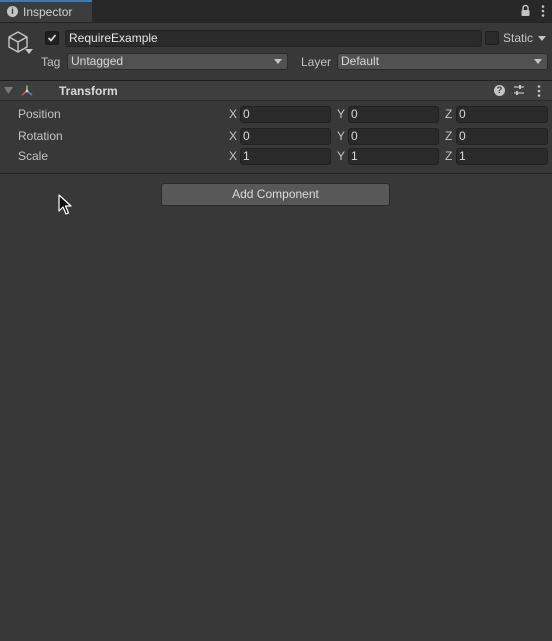  I want to click on position-y-input: 0, so click(393, 114).